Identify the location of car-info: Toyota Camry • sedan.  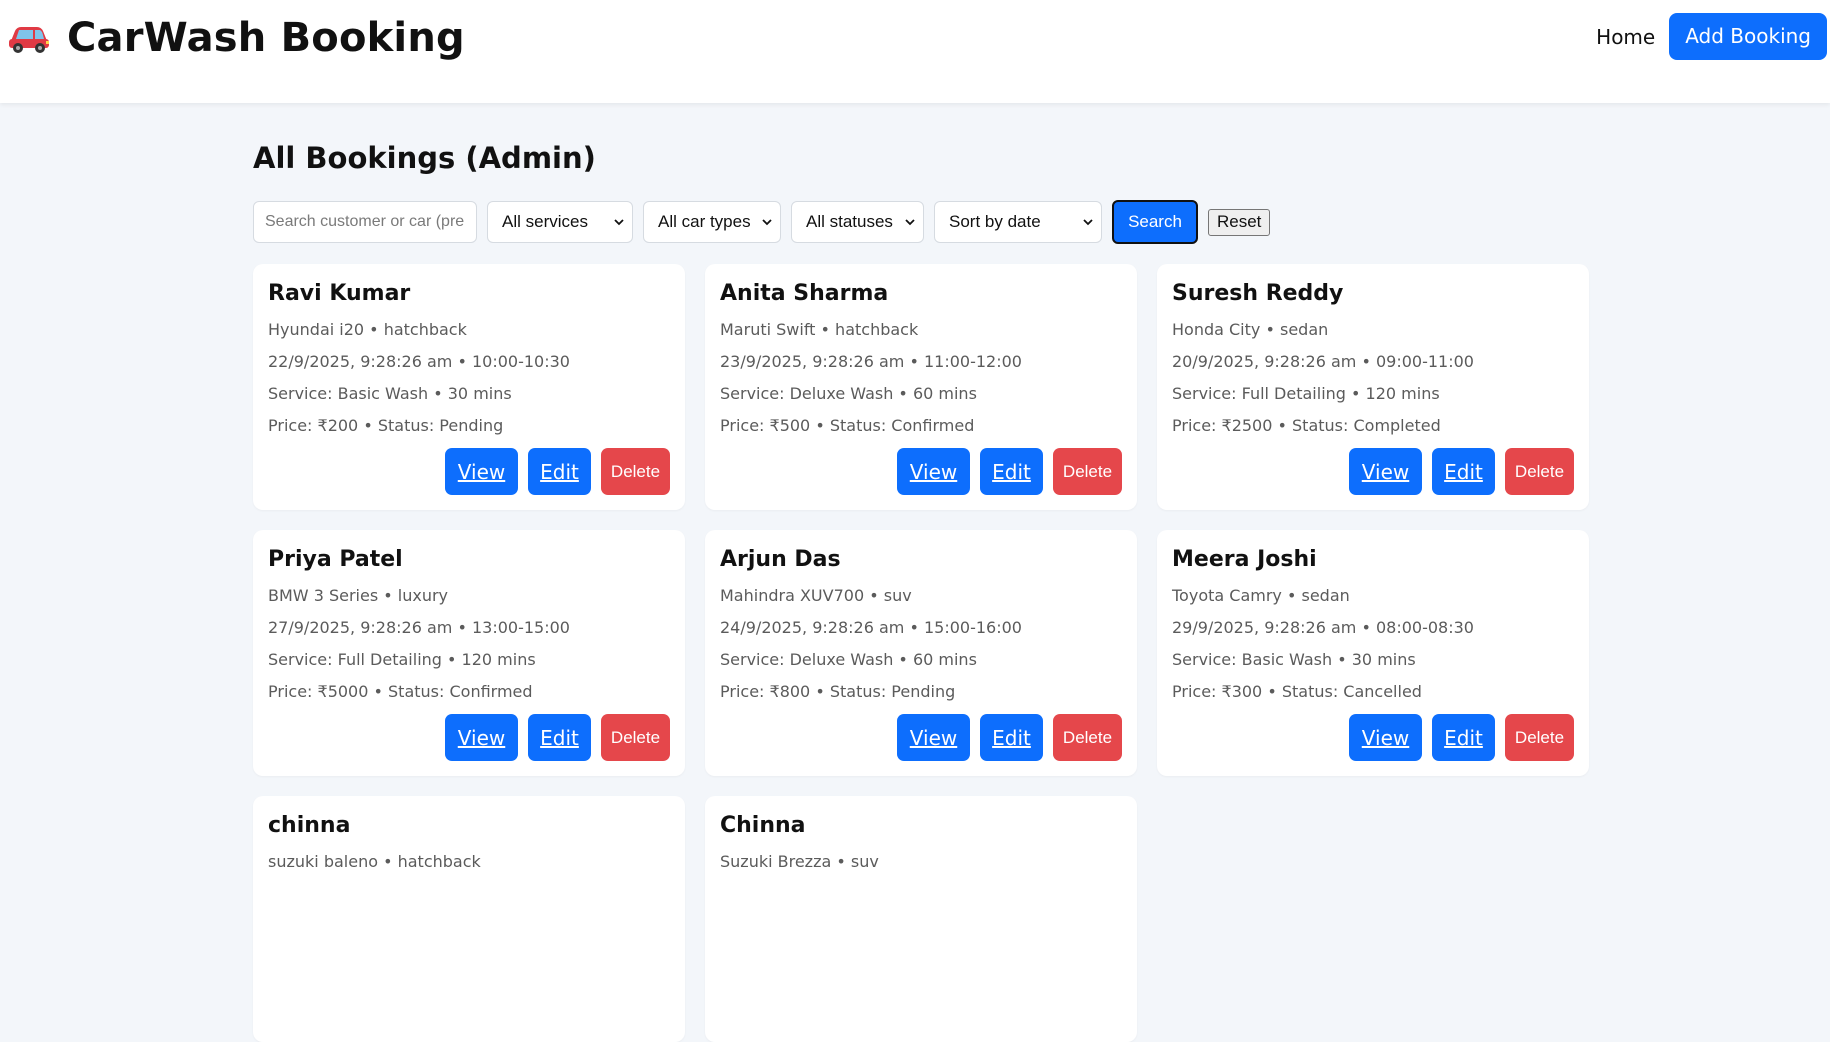
(1261, 595).